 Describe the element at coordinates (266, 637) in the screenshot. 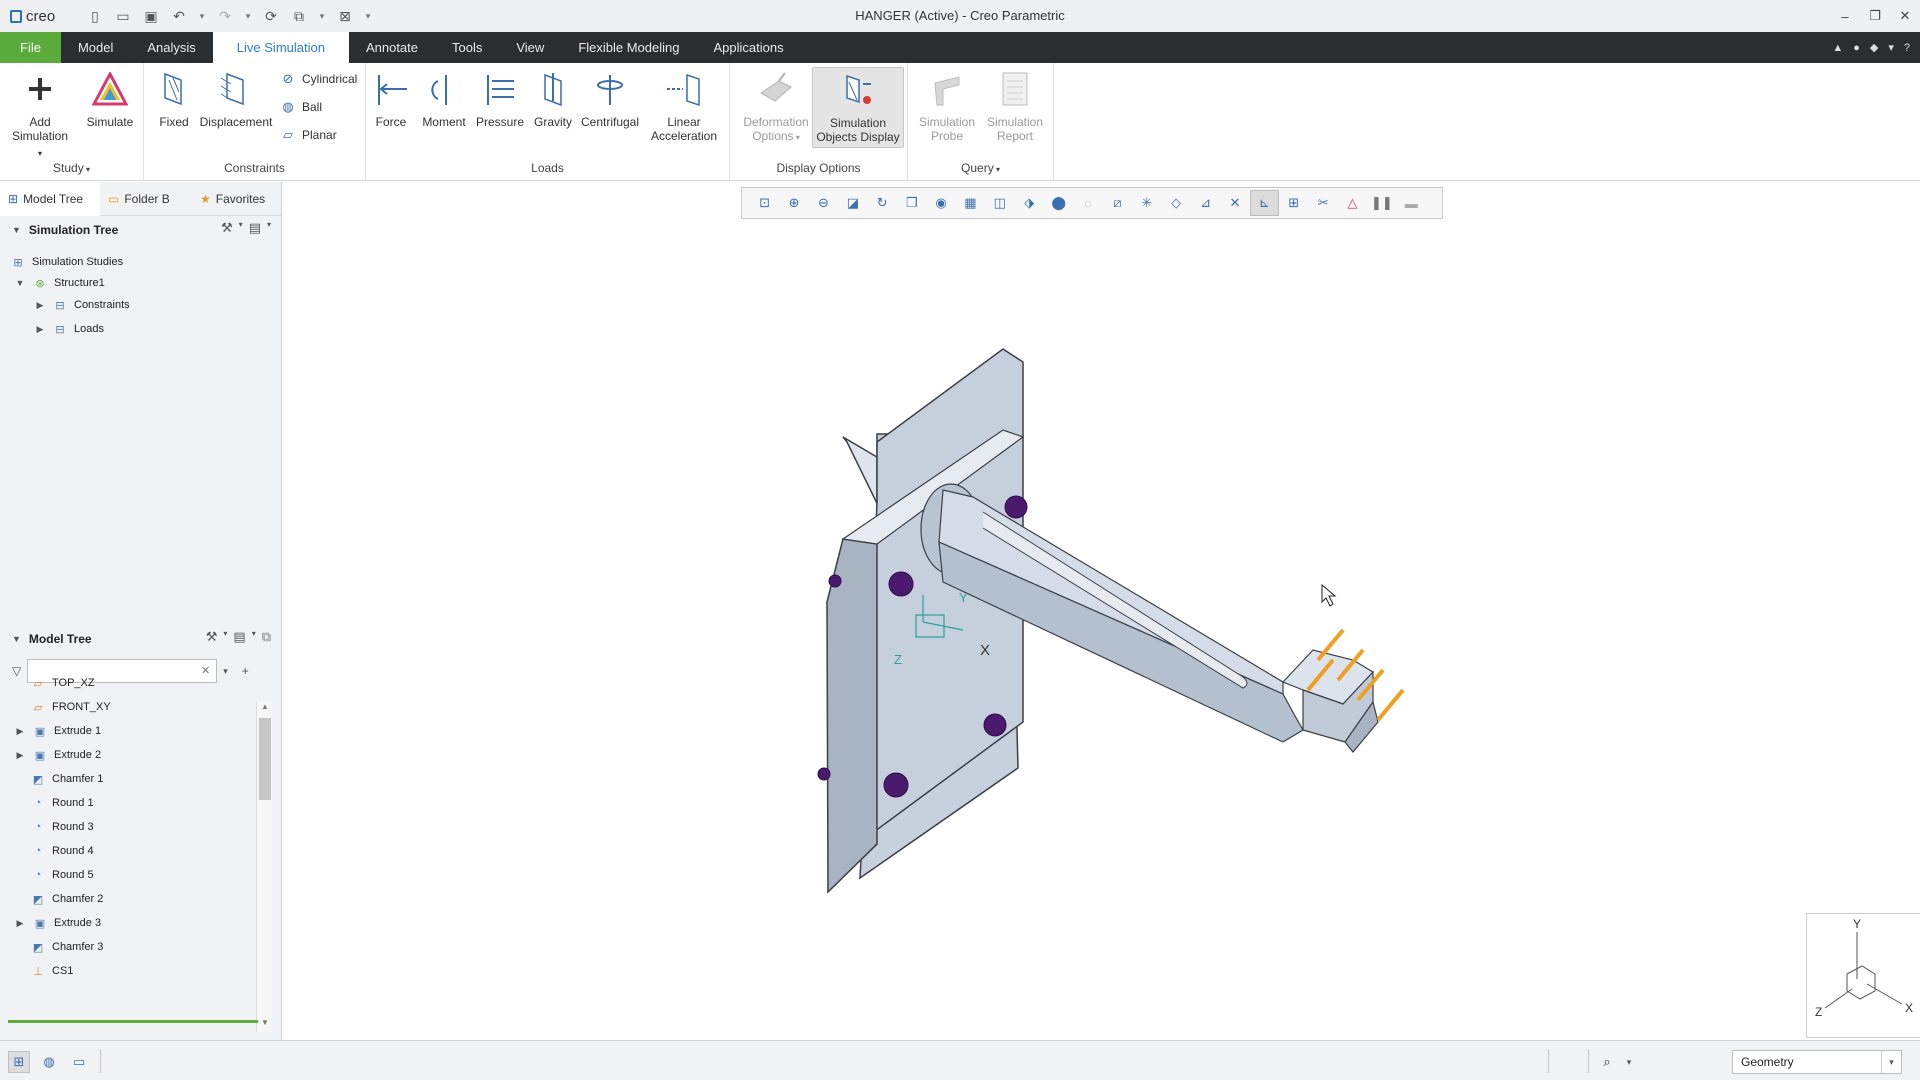

I see `tree-filter-icon: ⧉` at that location.